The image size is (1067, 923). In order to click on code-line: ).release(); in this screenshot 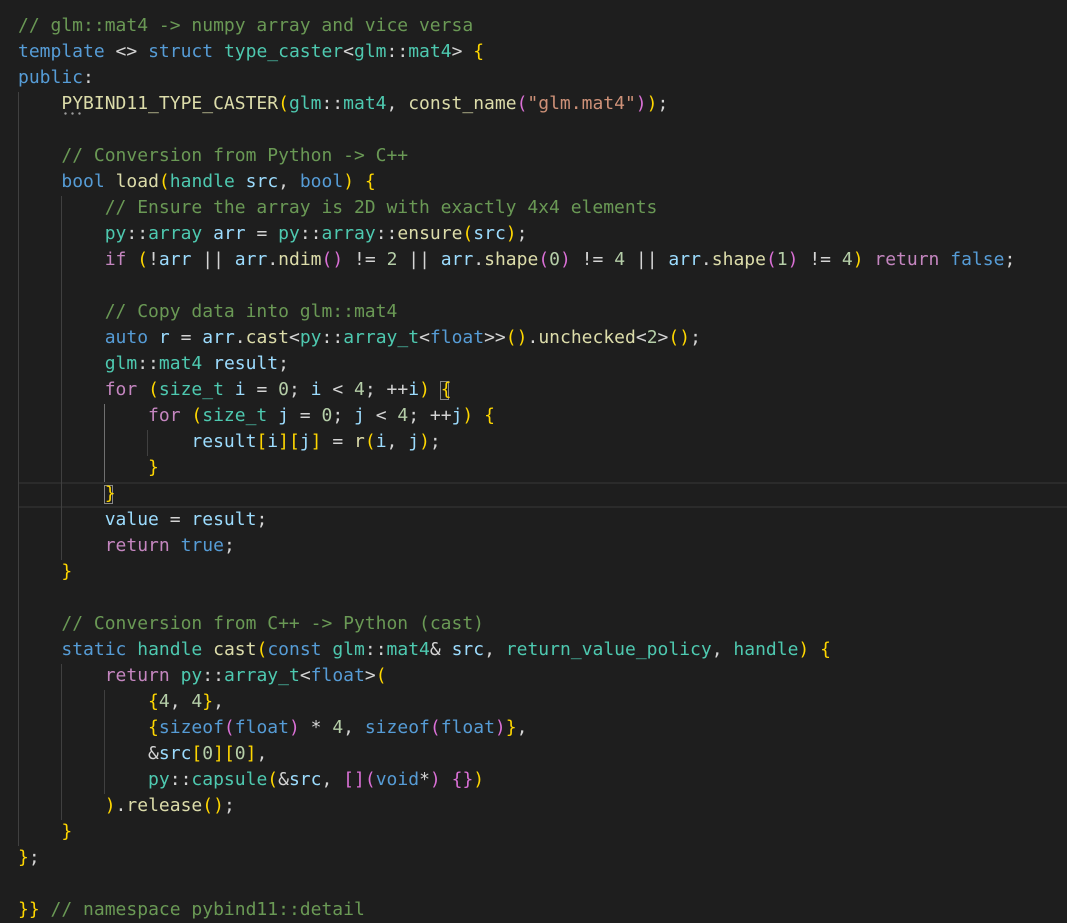, I will do `click(126, 806)`.